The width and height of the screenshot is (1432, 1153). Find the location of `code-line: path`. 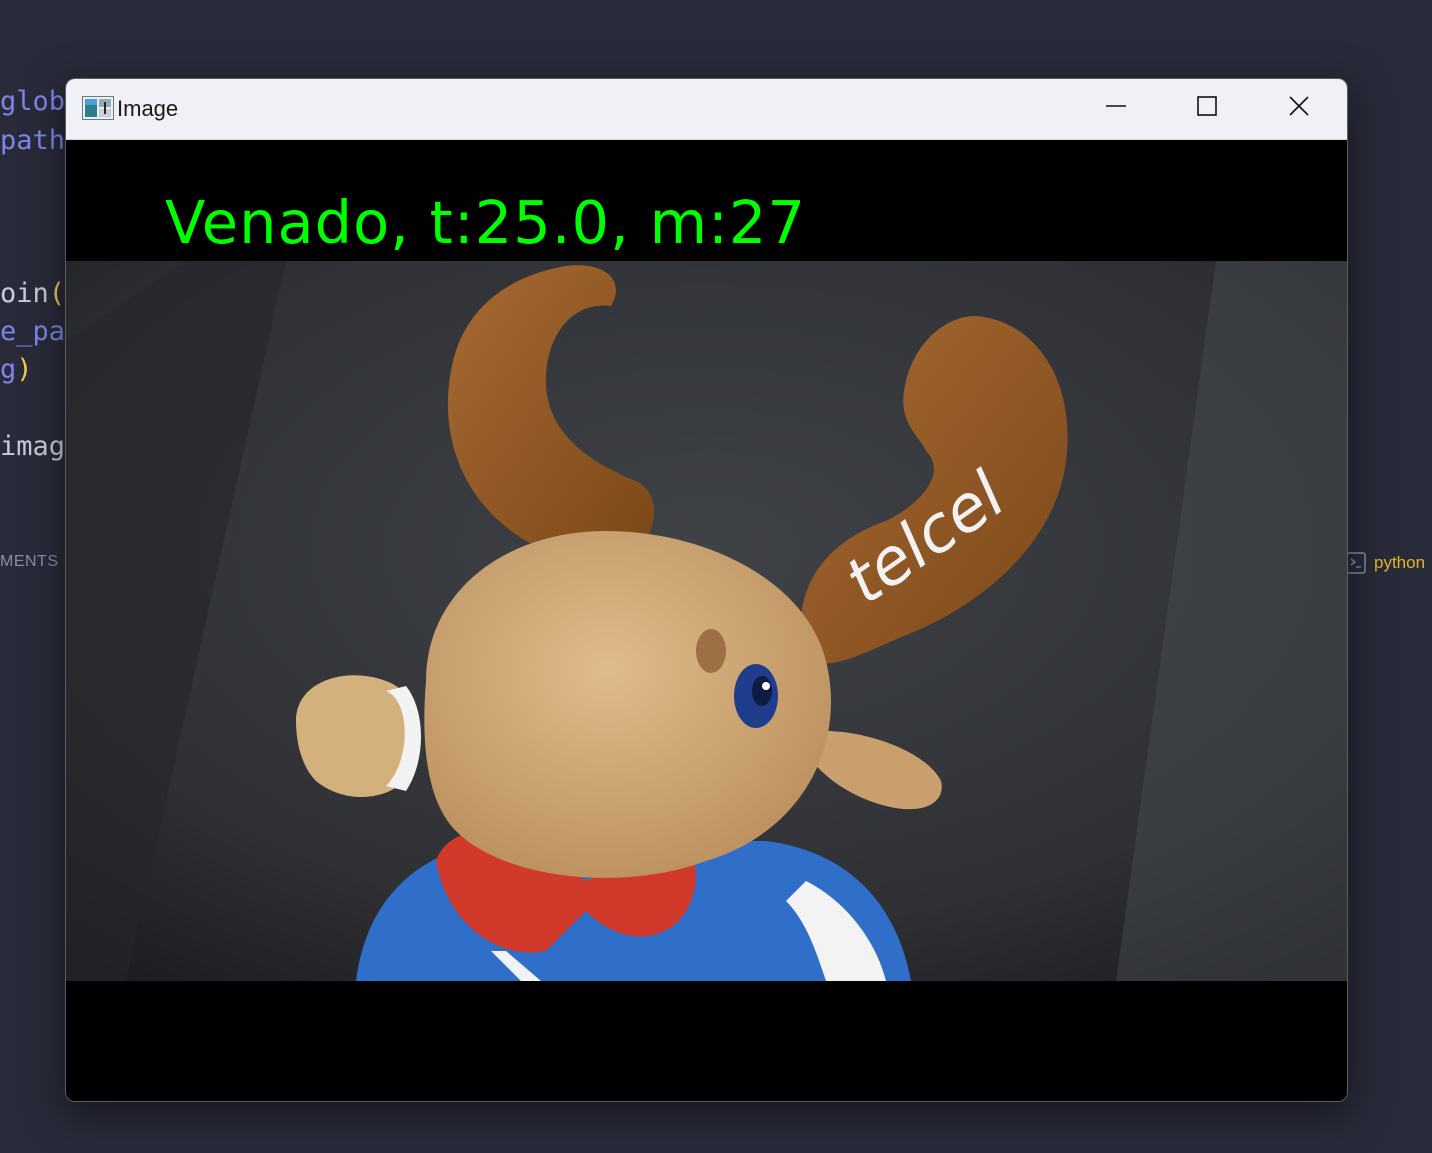

code-line: path is located at coordinates (33, 140).